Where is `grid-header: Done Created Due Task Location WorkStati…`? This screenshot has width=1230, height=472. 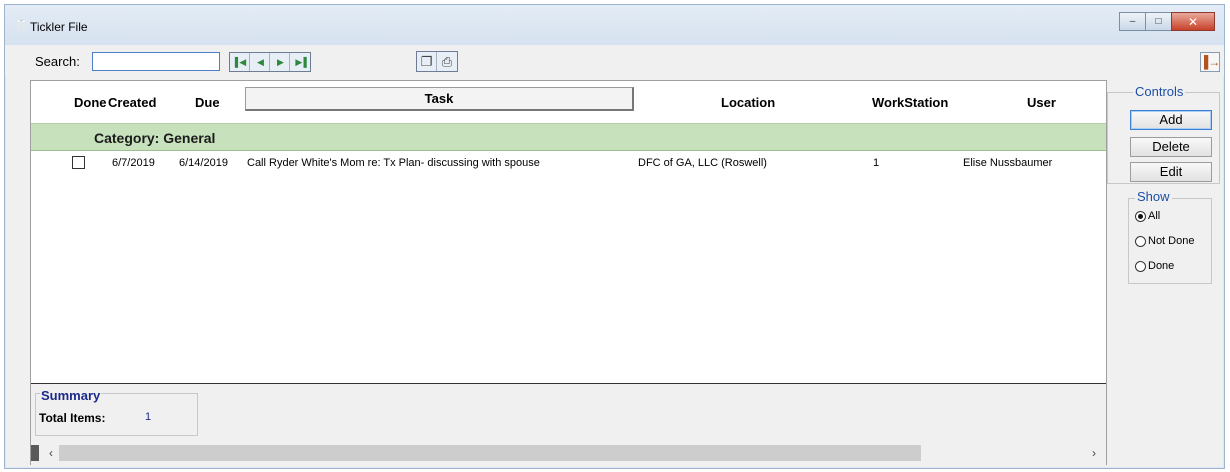
grid-header: Done Created Due Task Location WorkStati… is located at coordinates (568, 100).